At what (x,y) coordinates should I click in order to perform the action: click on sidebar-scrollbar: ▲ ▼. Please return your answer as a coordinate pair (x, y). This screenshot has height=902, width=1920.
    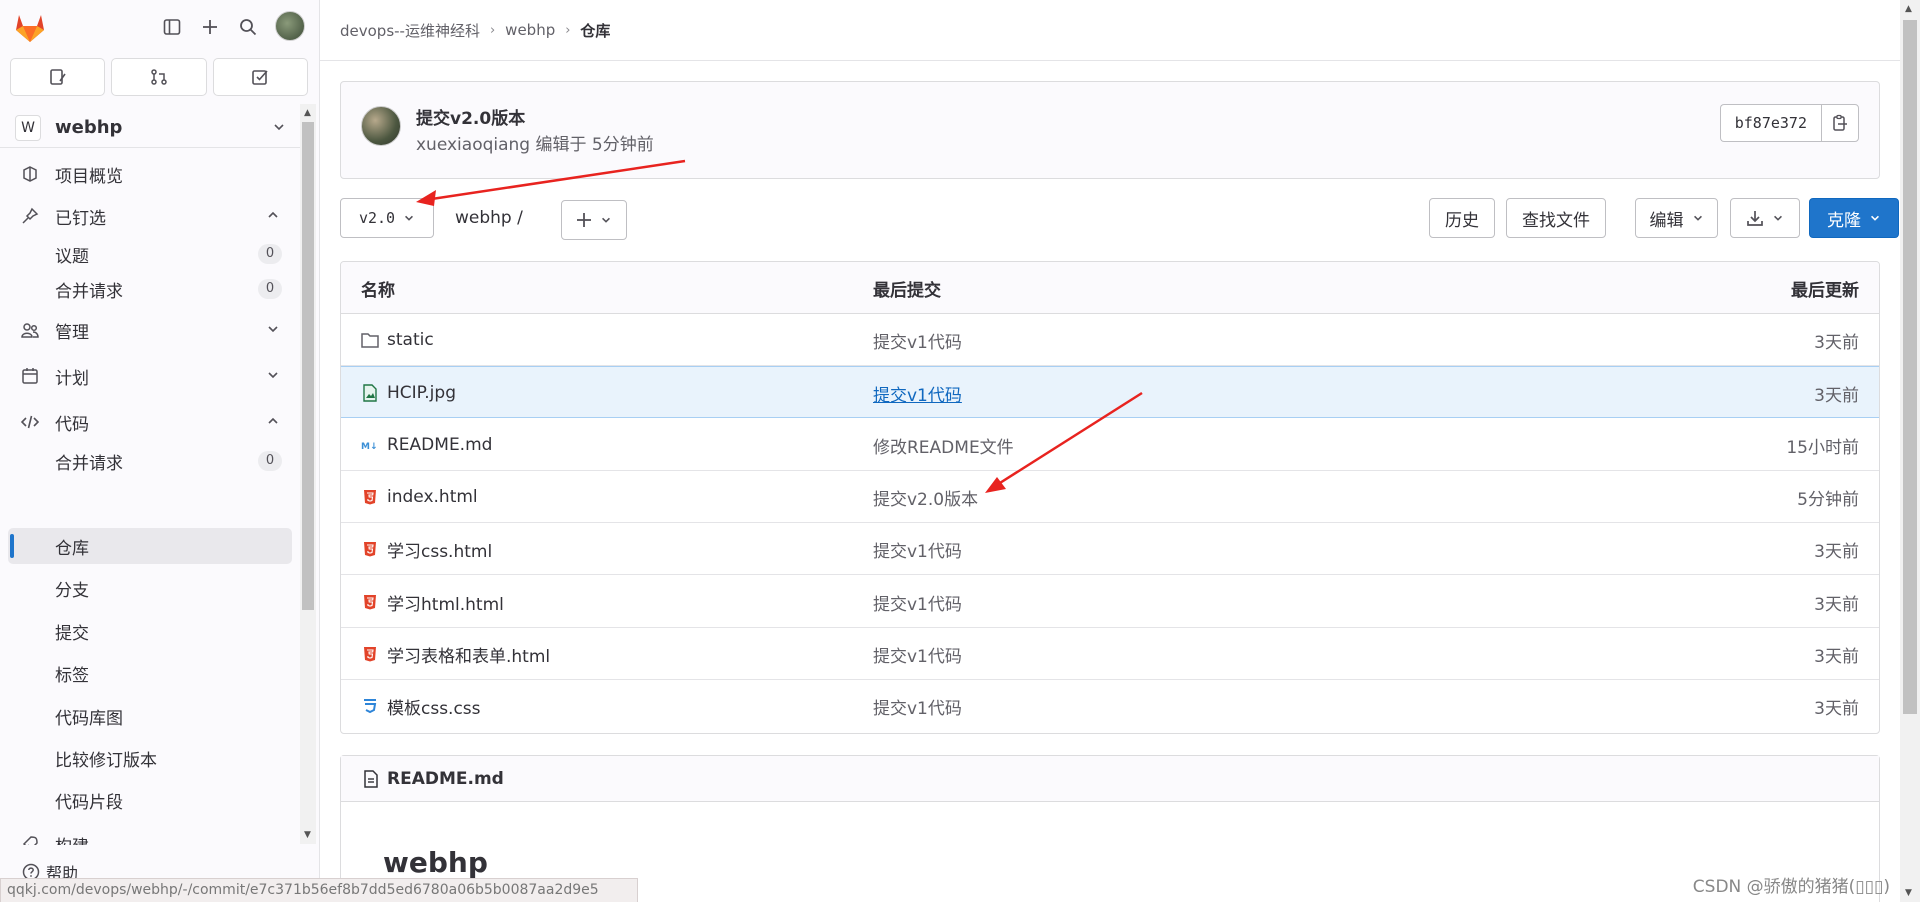
    Looking at the image, I should click on (308, 474).